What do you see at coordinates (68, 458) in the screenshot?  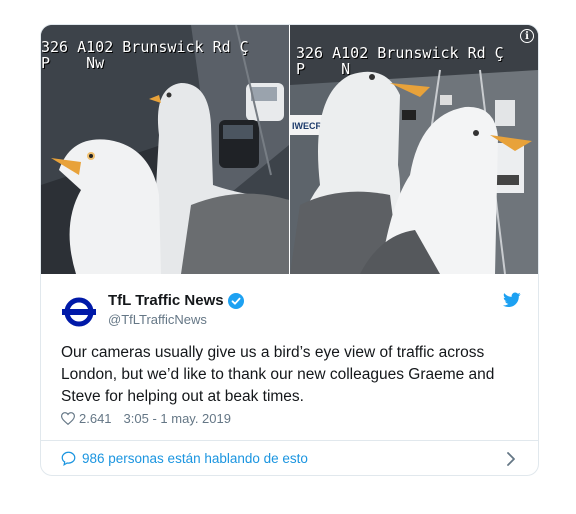 I see `speech-bubble-icon` at bounding box center [68, 458].